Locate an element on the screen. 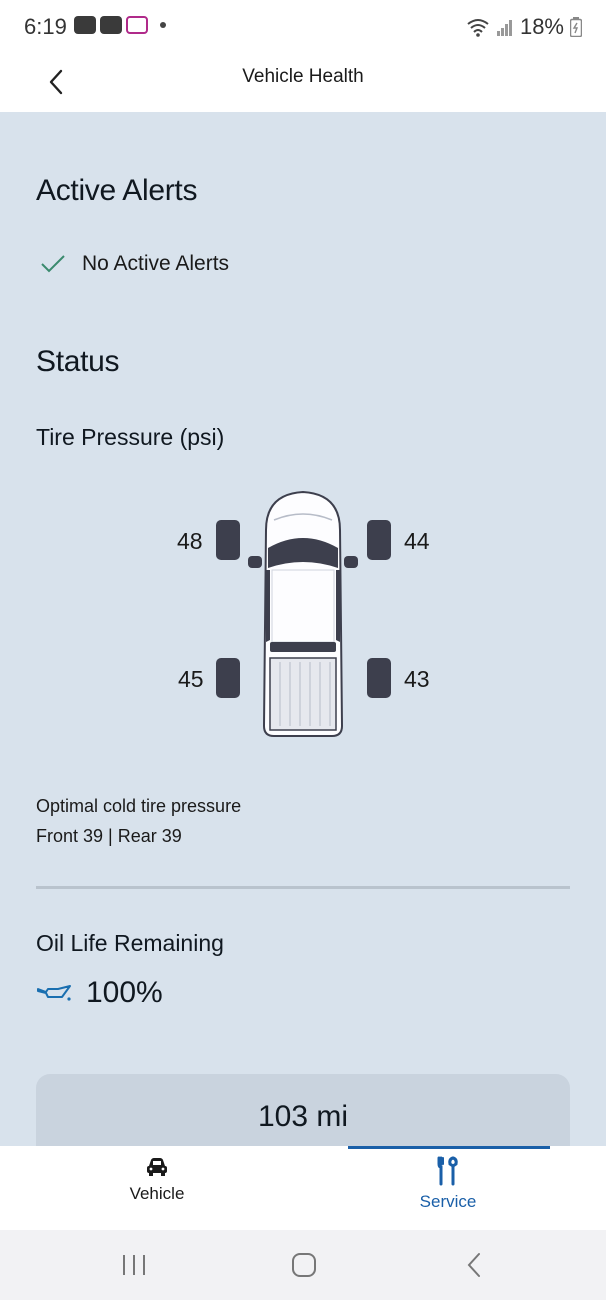 The image size is (606, 1300). system-back-button is located at coordinates (474, 1265).